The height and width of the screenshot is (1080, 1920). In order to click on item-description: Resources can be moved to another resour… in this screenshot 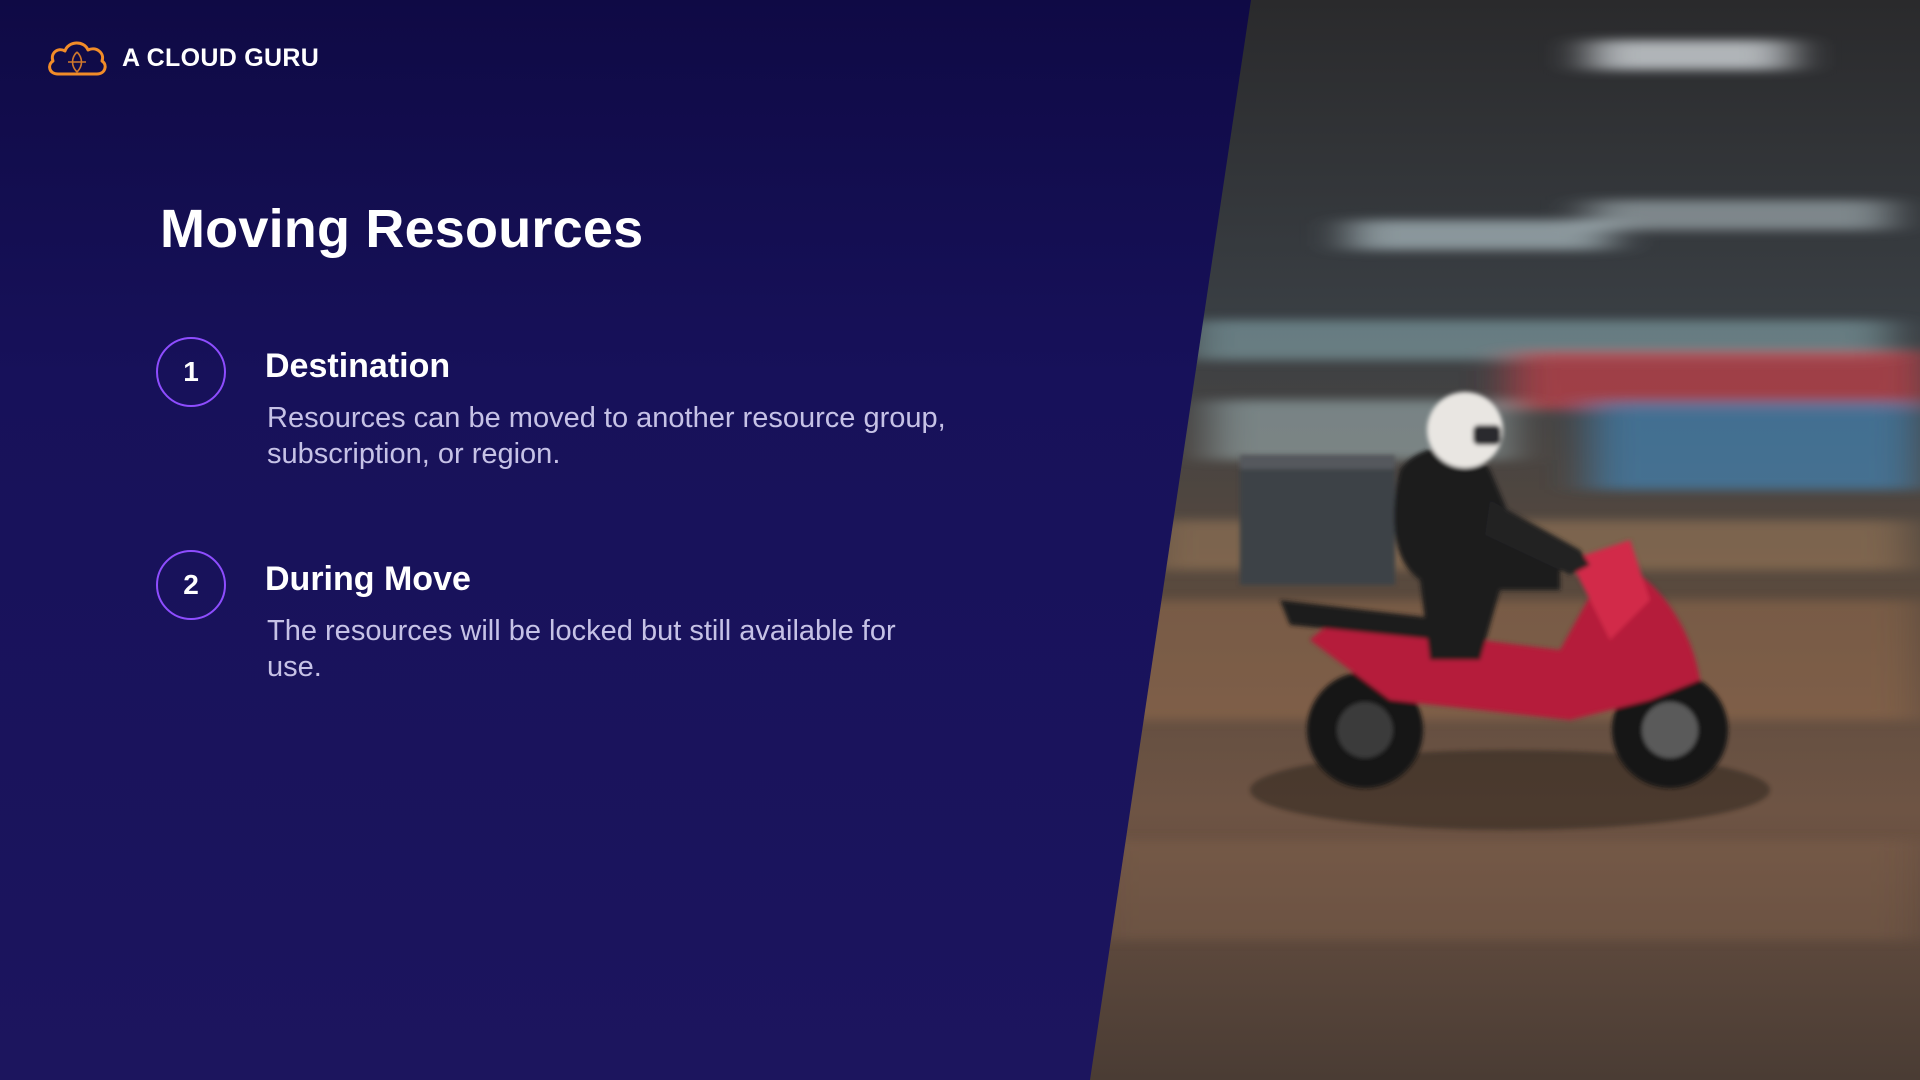, I will do `click(606, 436)`.